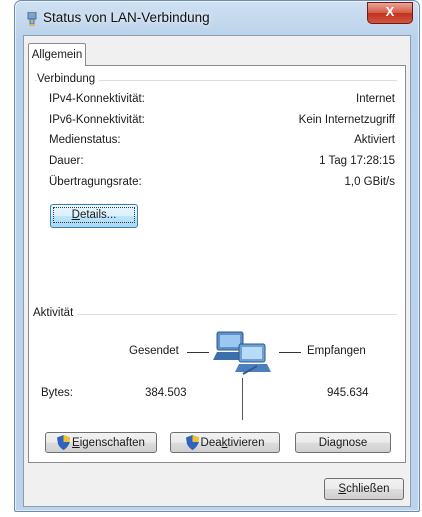 Image resolution: width=422 pixels, height=517 pixels. Describe the element at coordinates (95, 182) in the screenshot. I see `transfer-rate-label: Übertragungsrate:` at that location.